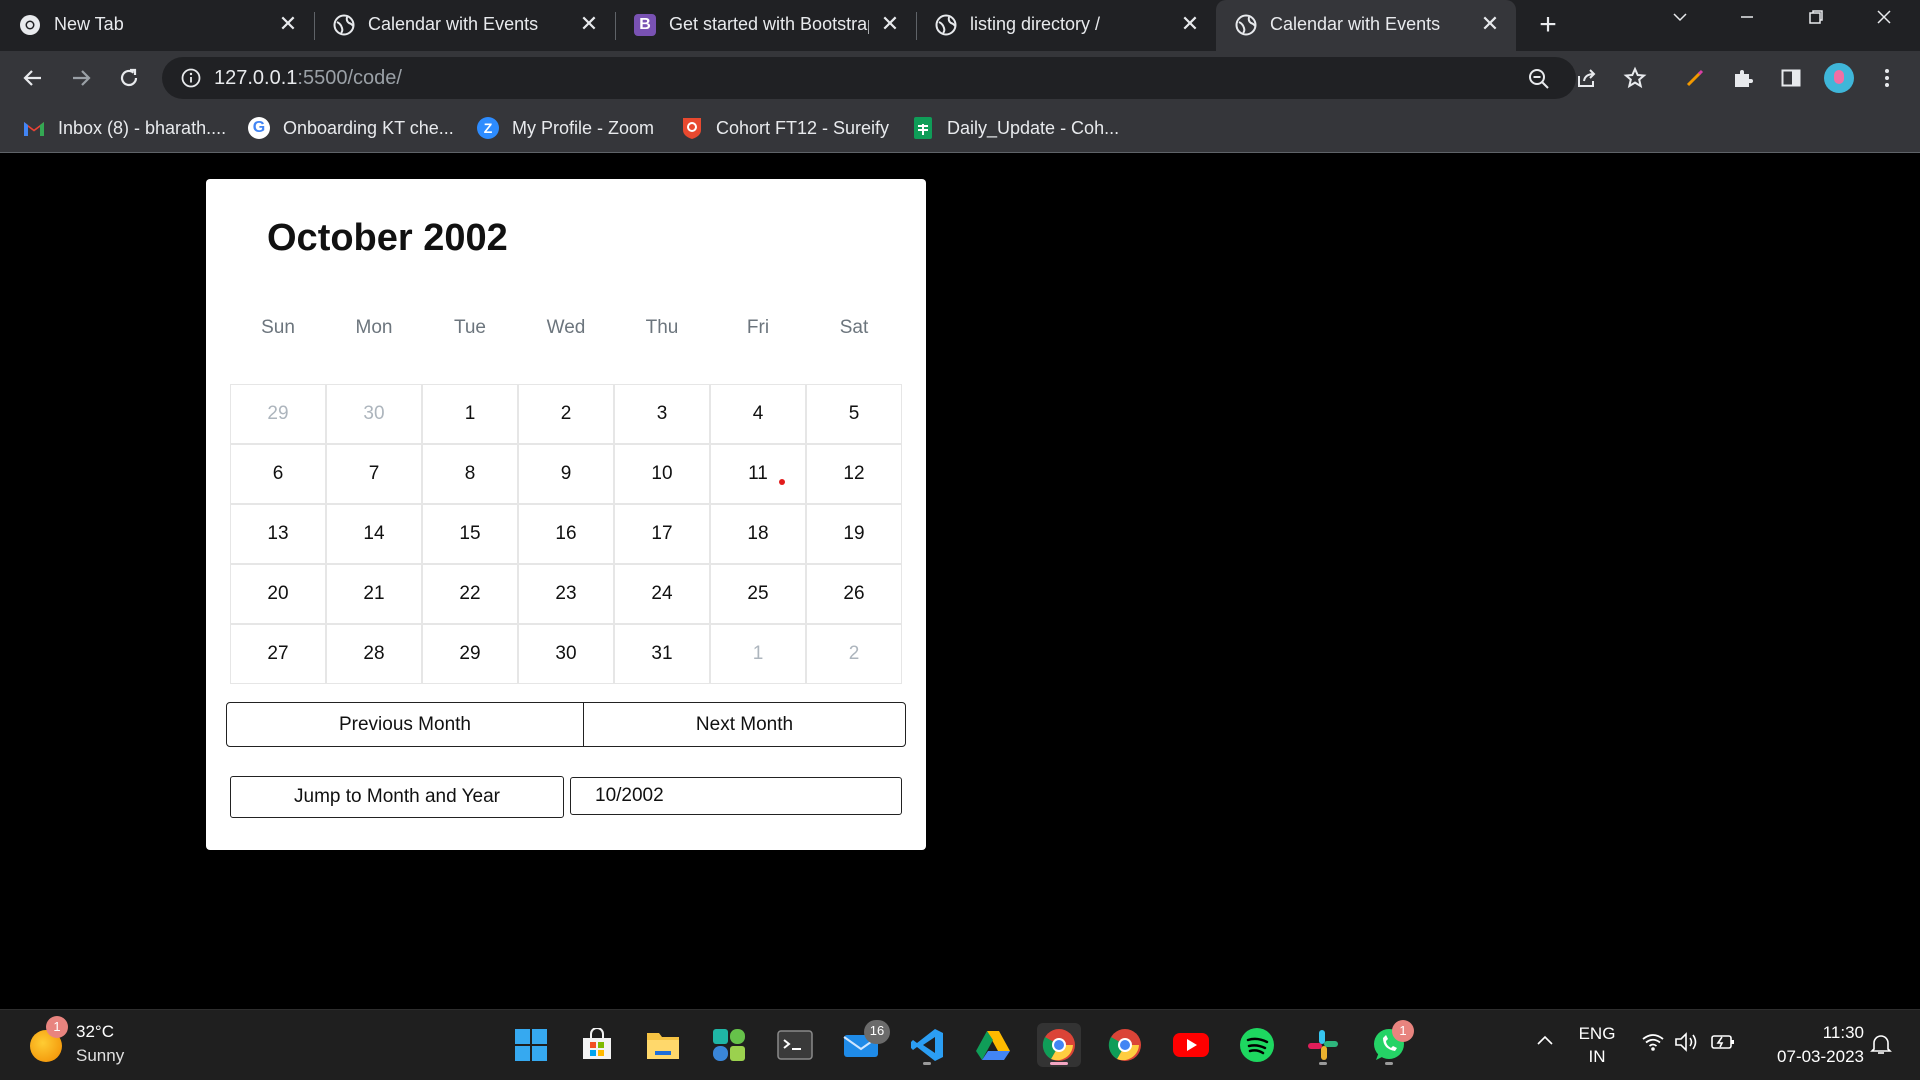  I want to click on calendar-day-cell: 12, so click(854, 474).